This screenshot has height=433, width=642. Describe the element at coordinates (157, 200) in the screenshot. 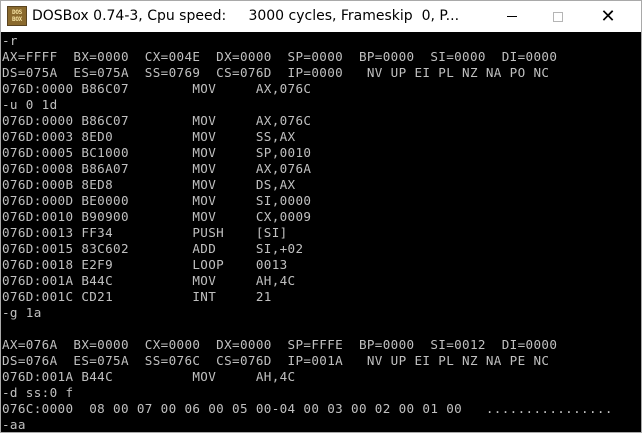

I see `console-line-text: 076D:000D BE0000 MOV SI,0000` at that location.